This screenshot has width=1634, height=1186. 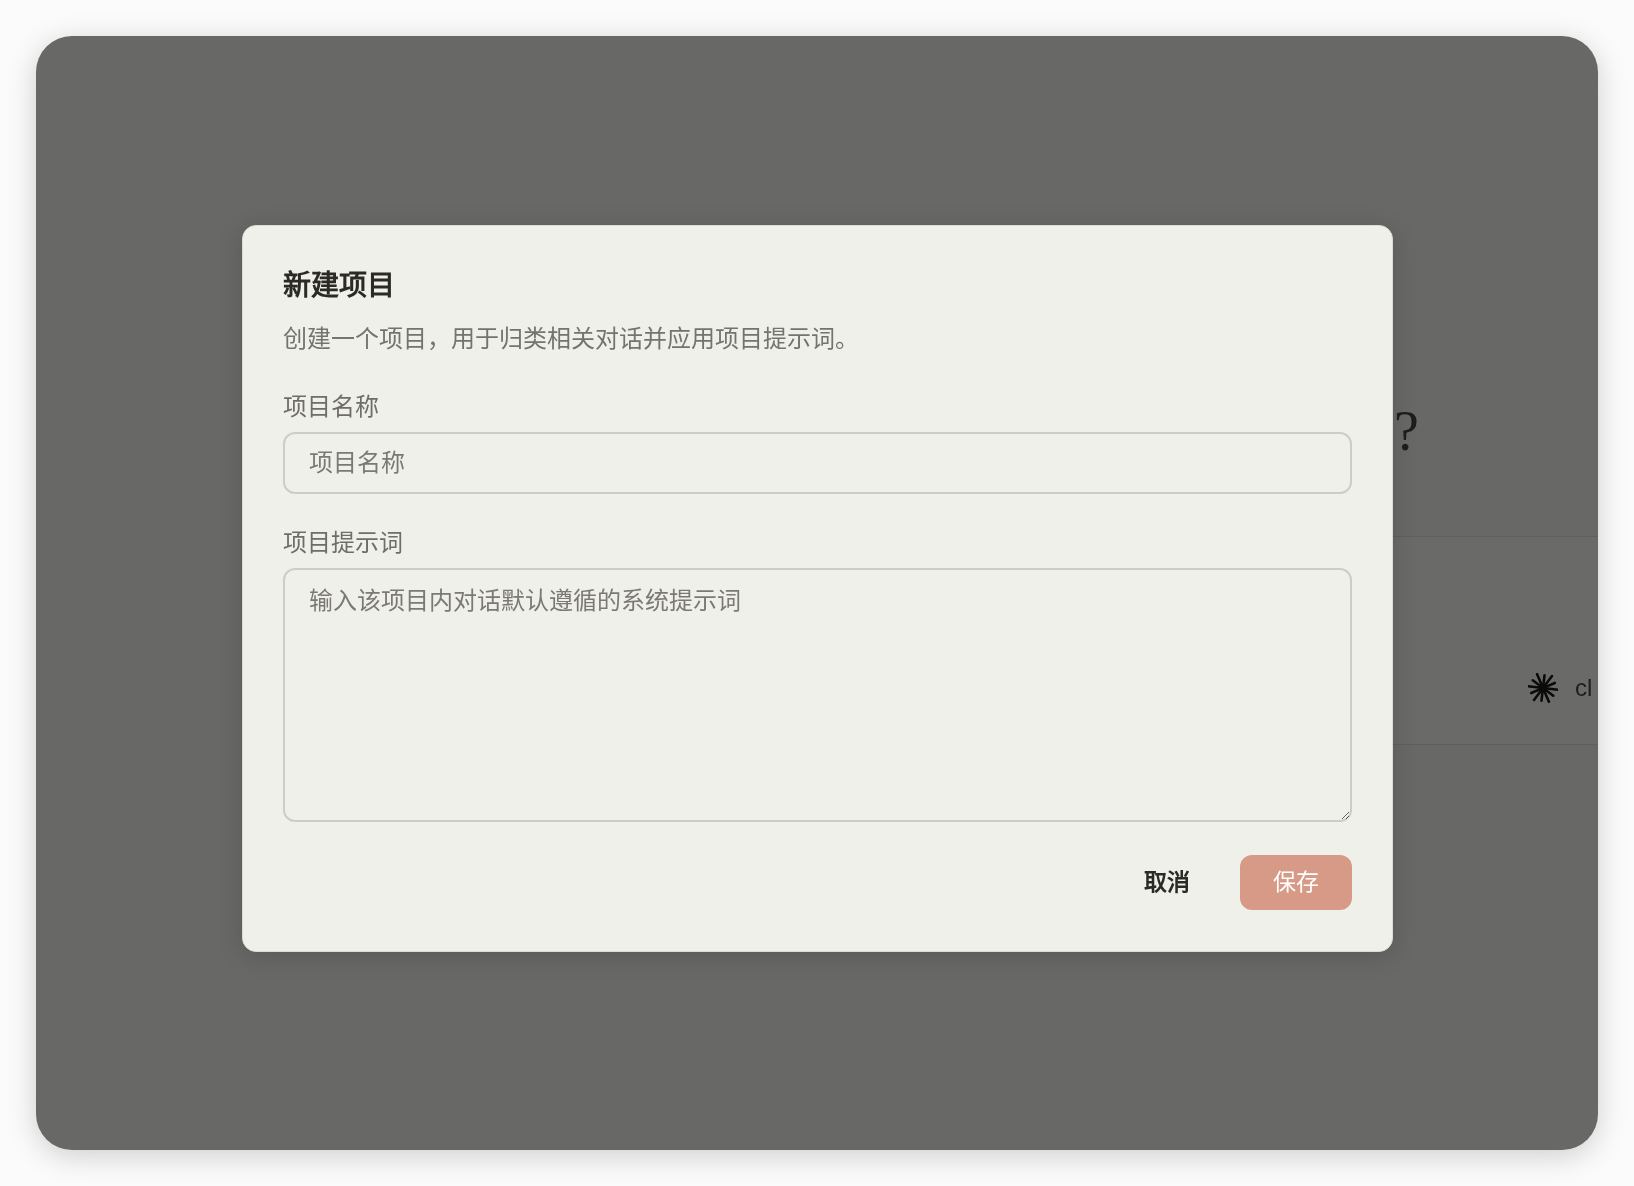 I want to click on project-prompt-field: 输入该项目内对话默认遵循的系统提示词, so click(x=817, y=695).